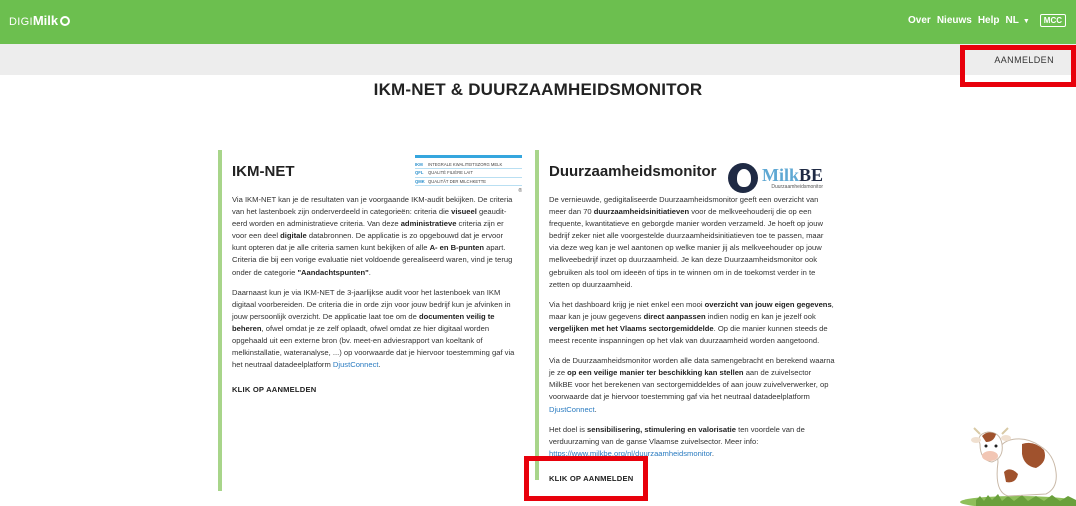 The width and height of the screenshot is (1076, 506). What do you see at coordinates (274, 389) in the screenshot?
I see `ikm-login-cta: KLIK OP AANMELDEN` at bounding box center [274, 389].